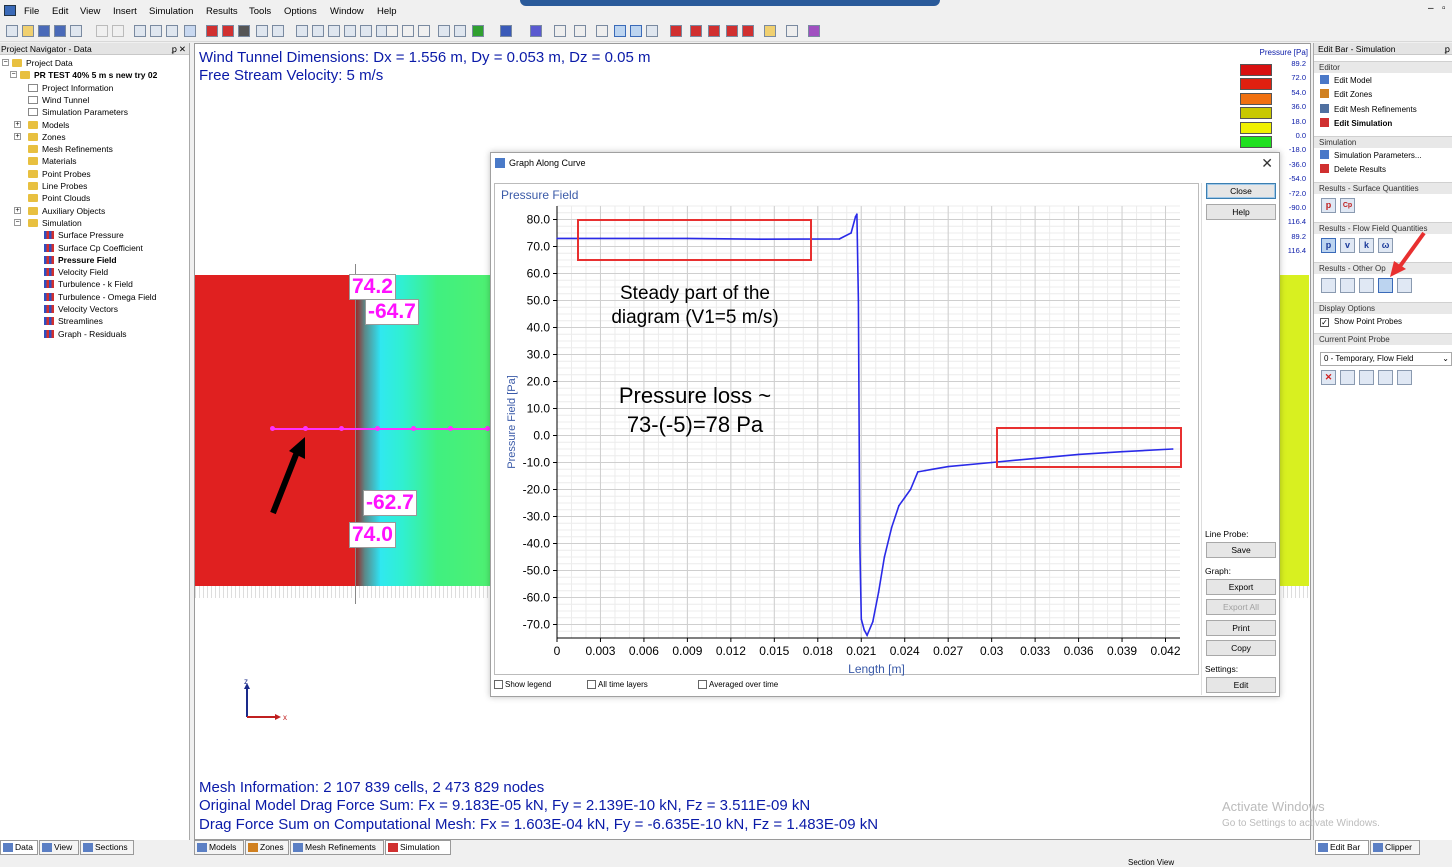 The height and width of the screenshot is (867, 1452). Describe the element at coordinates (100, 297) in the screenshot. I see `tree-item: Turbulence - Omega Field` at that location.